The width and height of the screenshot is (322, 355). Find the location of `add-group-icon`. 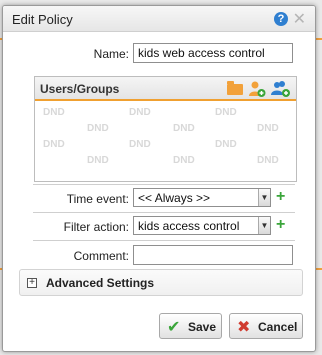

add-group-icon is located at coordinates (281, 89).